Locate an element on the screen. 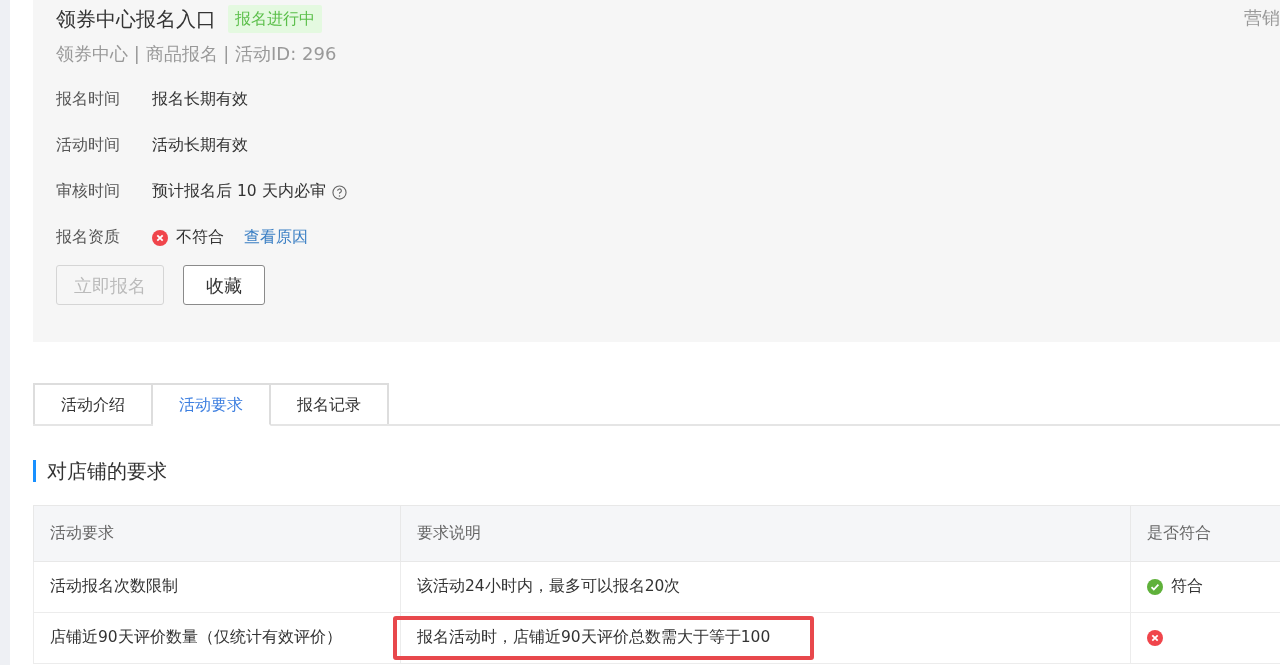 The height and width of the screenshot is (665, 1280). info-label: 报名资质 is located at coordinates (88, 238).